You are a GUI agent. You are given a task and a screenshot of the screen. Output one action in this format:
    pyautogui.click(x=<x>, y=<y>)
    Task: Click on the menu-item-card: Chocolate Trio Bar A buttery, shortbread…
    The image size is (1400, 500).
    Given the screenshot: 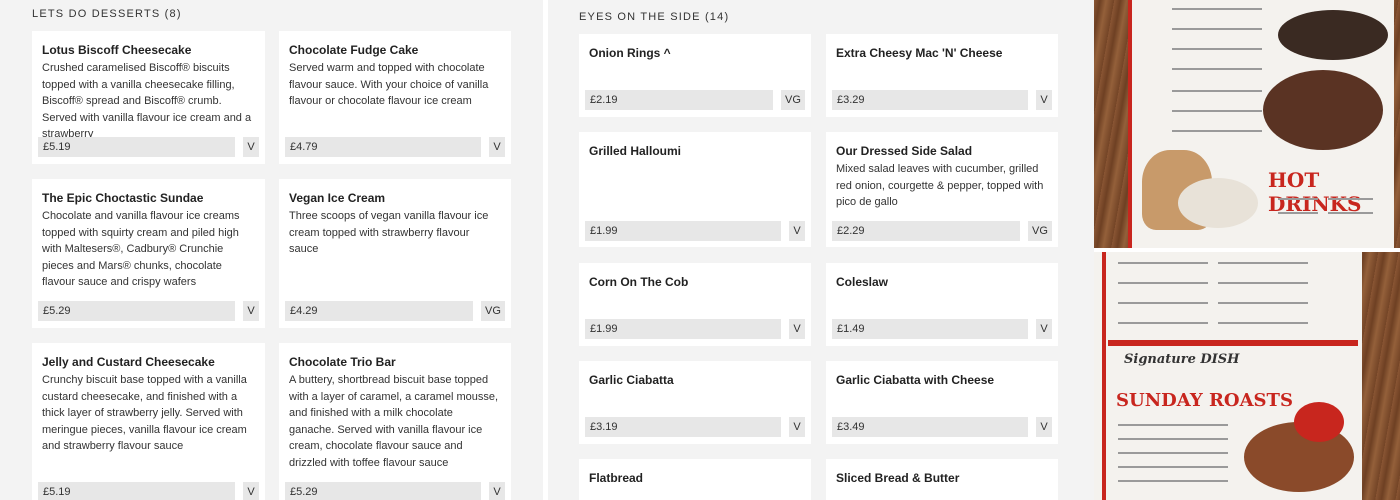 What is the action you would take?
    pyautogui.click(x=395, y=421)
    